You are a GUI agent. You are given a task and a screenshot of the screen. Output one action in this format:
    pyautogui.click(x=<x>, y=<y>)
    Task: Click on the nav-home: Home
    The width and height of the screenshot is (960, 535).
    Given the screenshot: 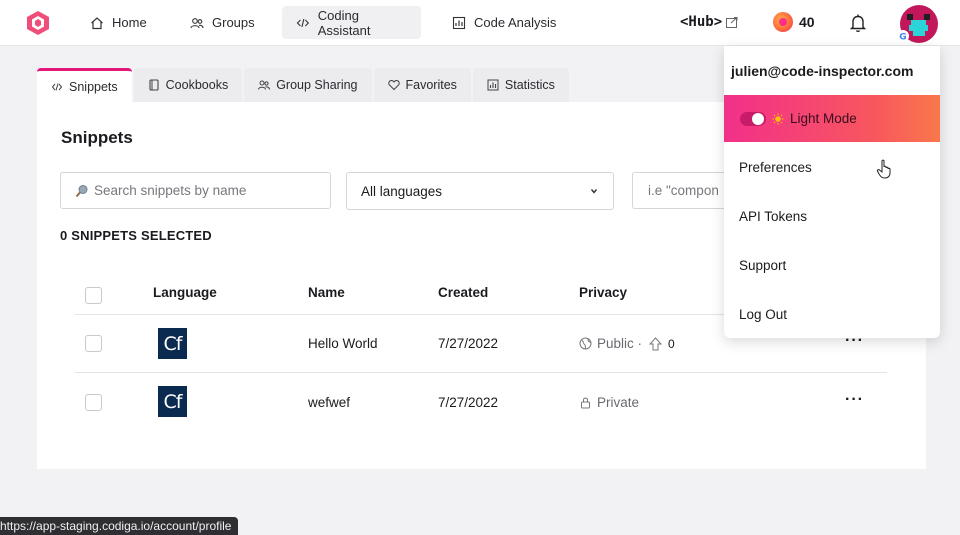 What is the action you would take?
    pyautogui.click(x=118, y=22)
    